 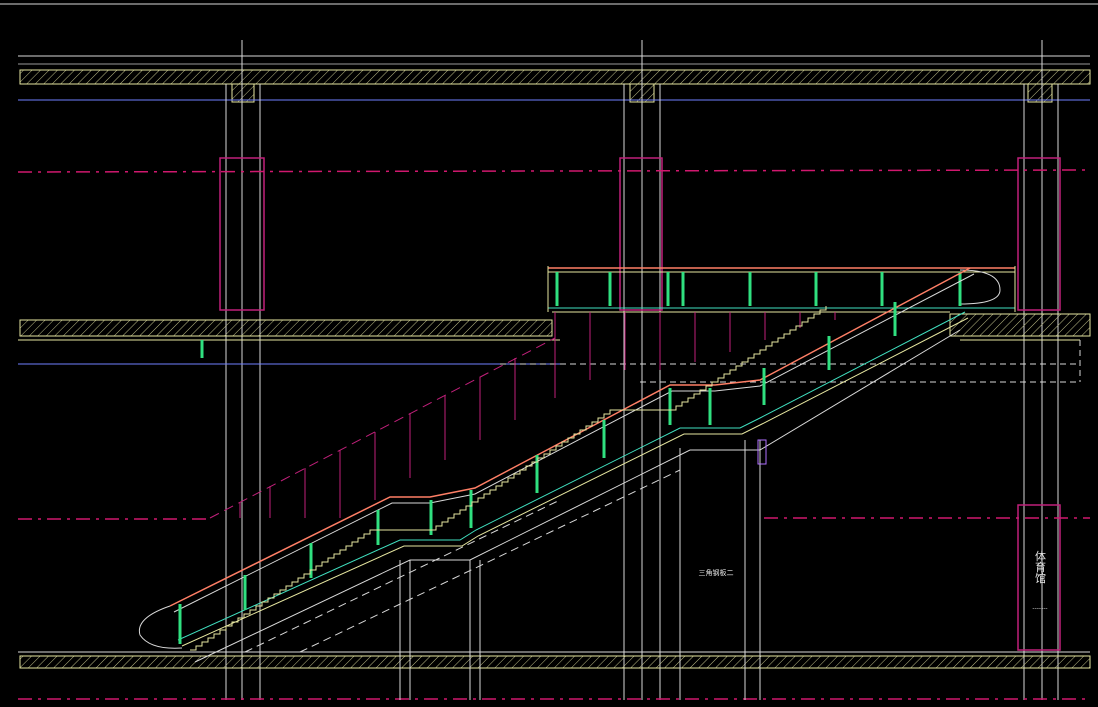 I want to click on wall-sign-subtext: -------, so click(x=1039, y=608).